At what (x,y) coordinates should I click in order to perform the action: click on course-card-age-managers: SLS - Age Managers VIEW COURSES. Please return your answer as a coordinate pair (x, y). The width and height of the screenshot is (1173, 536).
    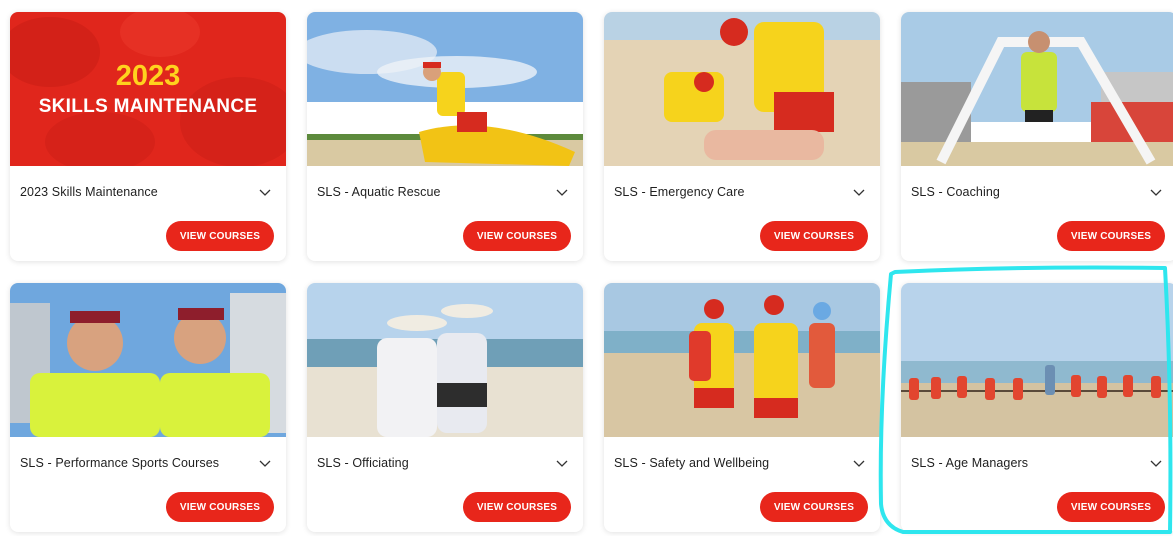
    Looking at the image, I should click on (1037, 407).